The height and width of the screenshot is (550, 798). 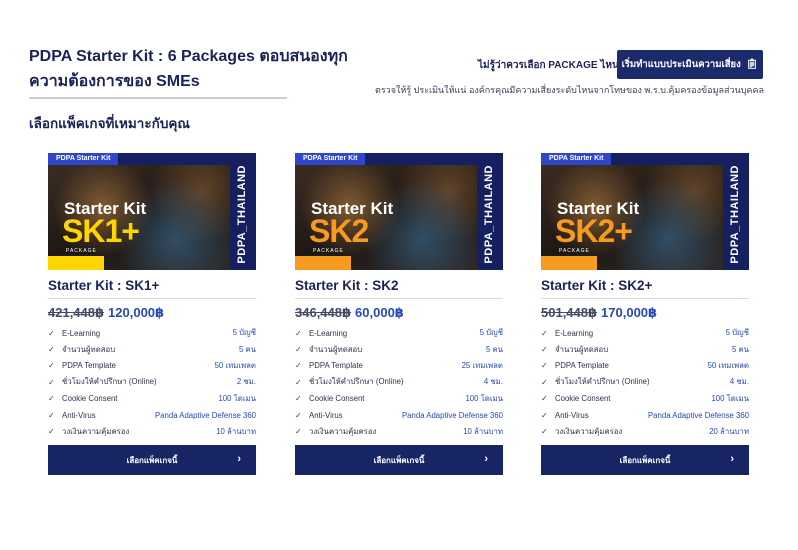 I want to click on feature-value: 25 เทมเพลต, so click(x=482, y=365).